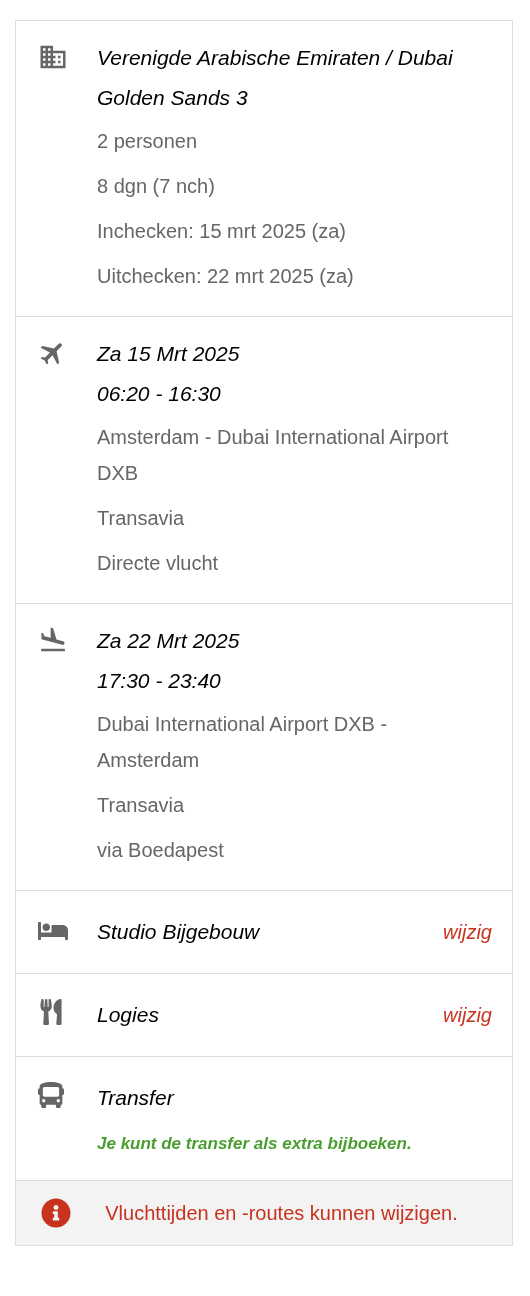  I want to click on item-detail: via Boedapest, so click(161, 850).